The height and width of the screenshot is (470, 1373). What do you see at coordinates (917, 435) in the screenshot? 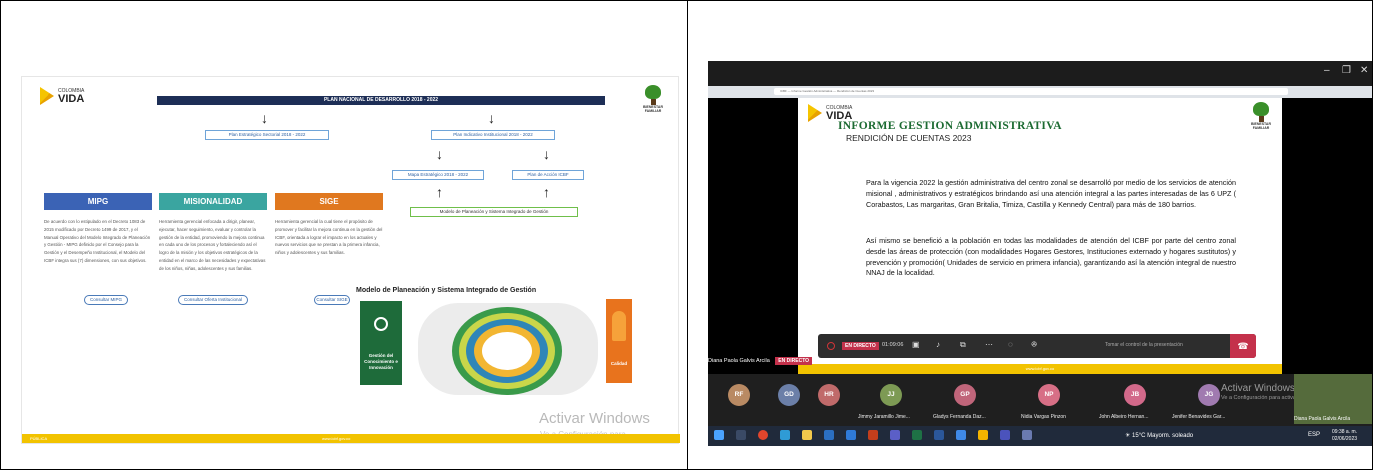
I see `excel-icon` at bounding box center [917, 435].